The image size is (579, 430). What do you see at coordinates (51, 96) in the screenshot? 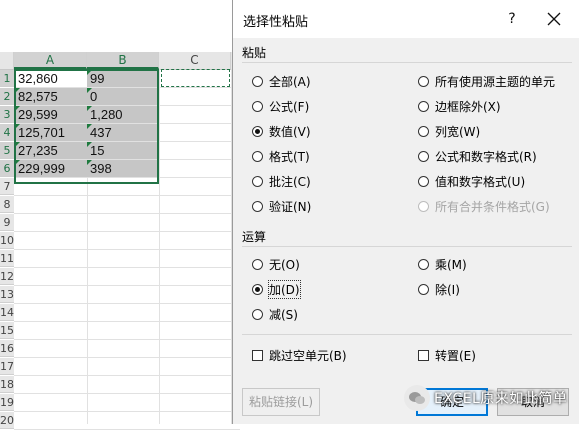
I see `cell-a2: 82,575` at bounding box center [51, 96].